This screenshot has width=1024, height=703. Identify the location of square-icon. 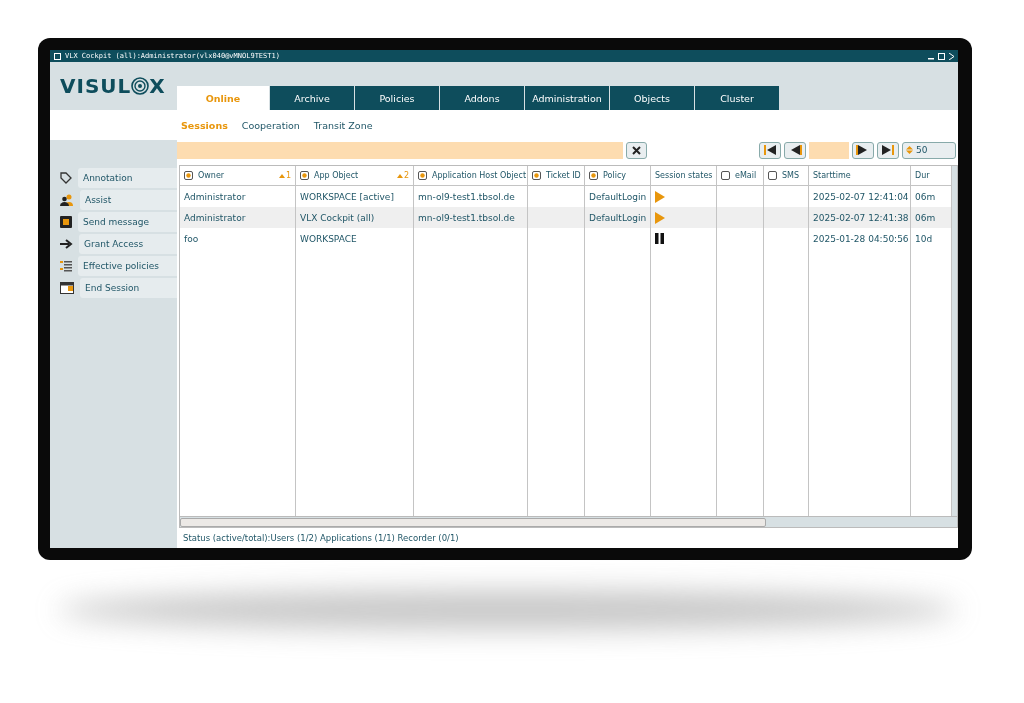
(66, 222).